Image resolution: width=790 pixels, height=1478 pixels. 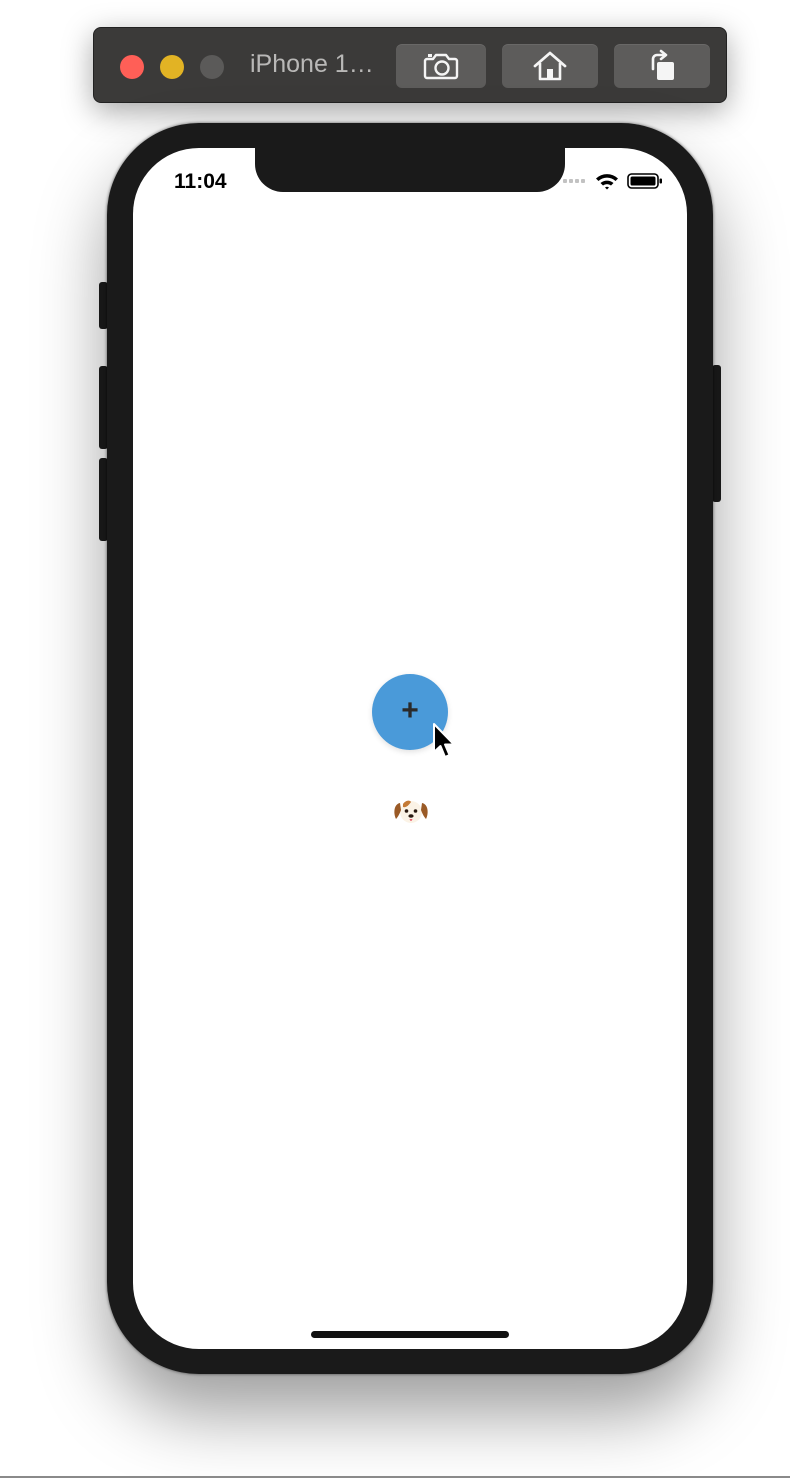 I want to click on screenshot-button, so click(x=441, y=66).